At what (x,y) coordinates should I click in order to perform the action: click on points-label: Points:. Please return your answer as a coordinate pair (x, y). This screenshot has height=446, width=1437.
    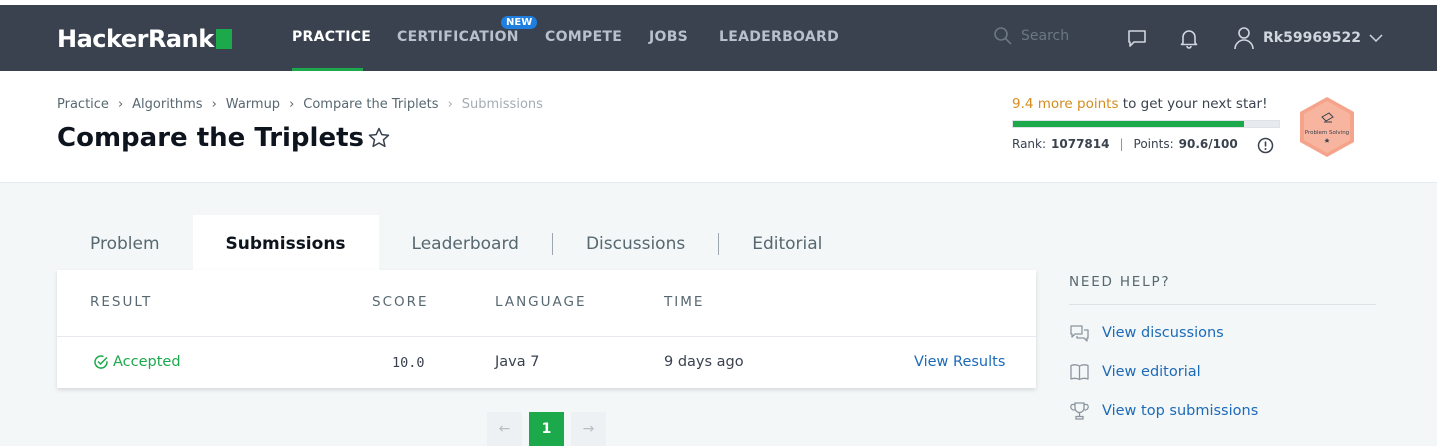
    Looking at the image, I should click on (1153, 144).